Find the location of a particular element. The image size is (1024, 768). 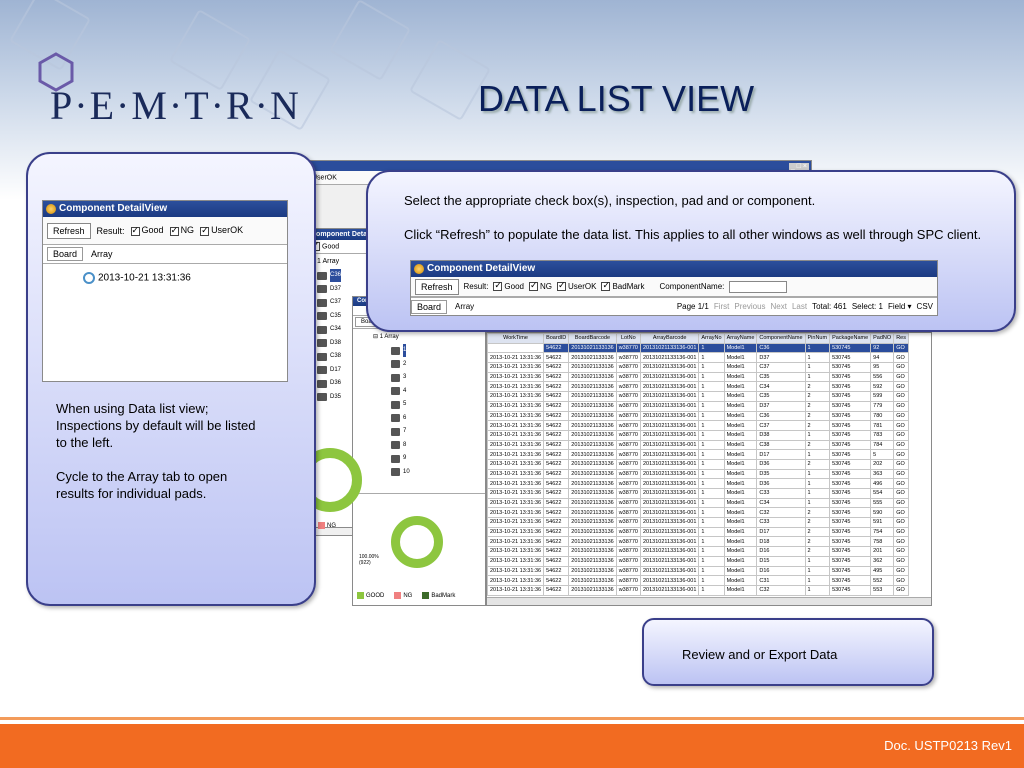

pager-next: Next is located at coordinates (779, 306).